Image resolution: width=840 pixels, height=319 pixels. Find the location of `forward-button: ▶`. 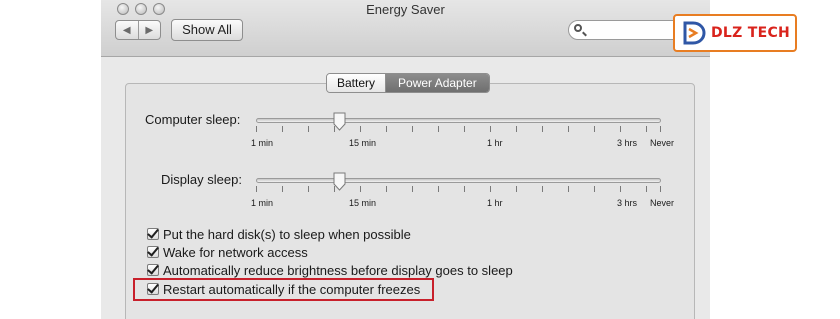

forward-button: ▶ is located at coordinates (149, 30).